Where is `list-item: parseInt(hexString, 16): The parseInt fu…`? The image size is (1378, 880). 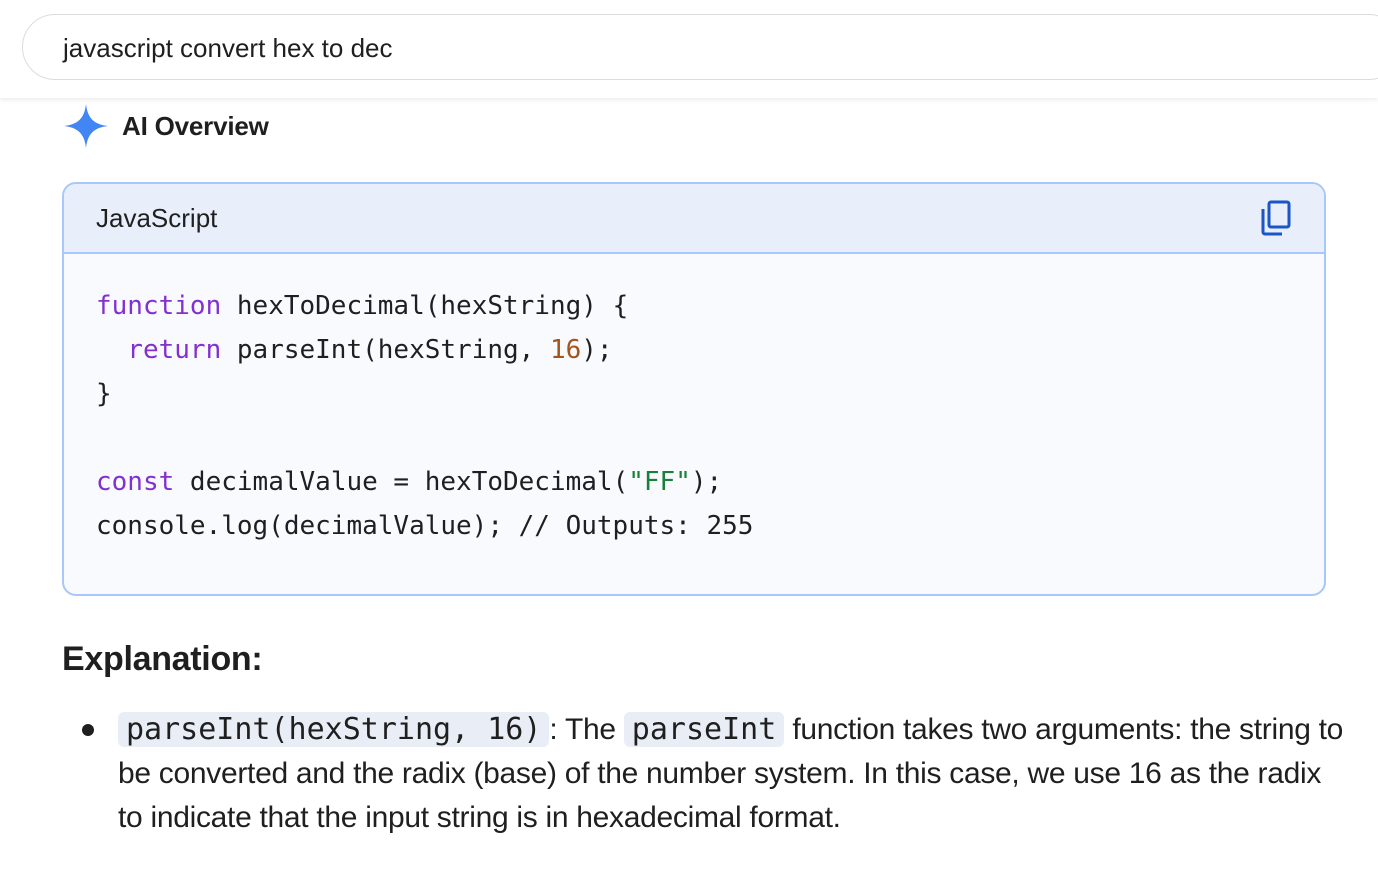 list-item: parseInt(hexString, 16): The parseInt fu… is located at coordinates (733, 774).